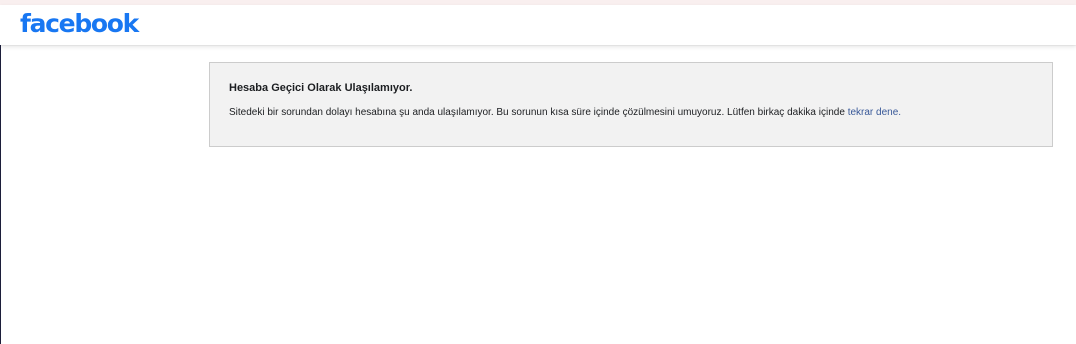 The height and width of the screenshot is (344, 1076). I want to click on retry-link: tekrar dene., so click(874, 112).